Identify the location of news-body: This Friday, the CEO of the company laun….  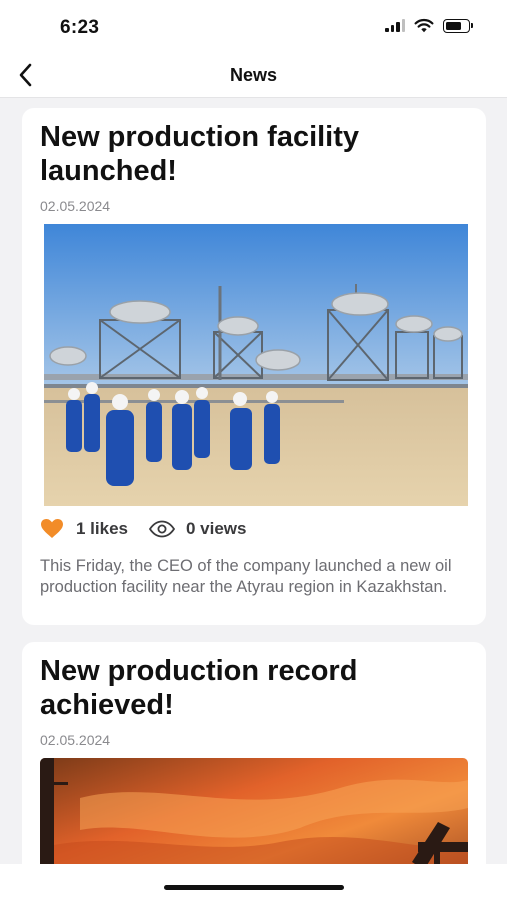
(246, 576).